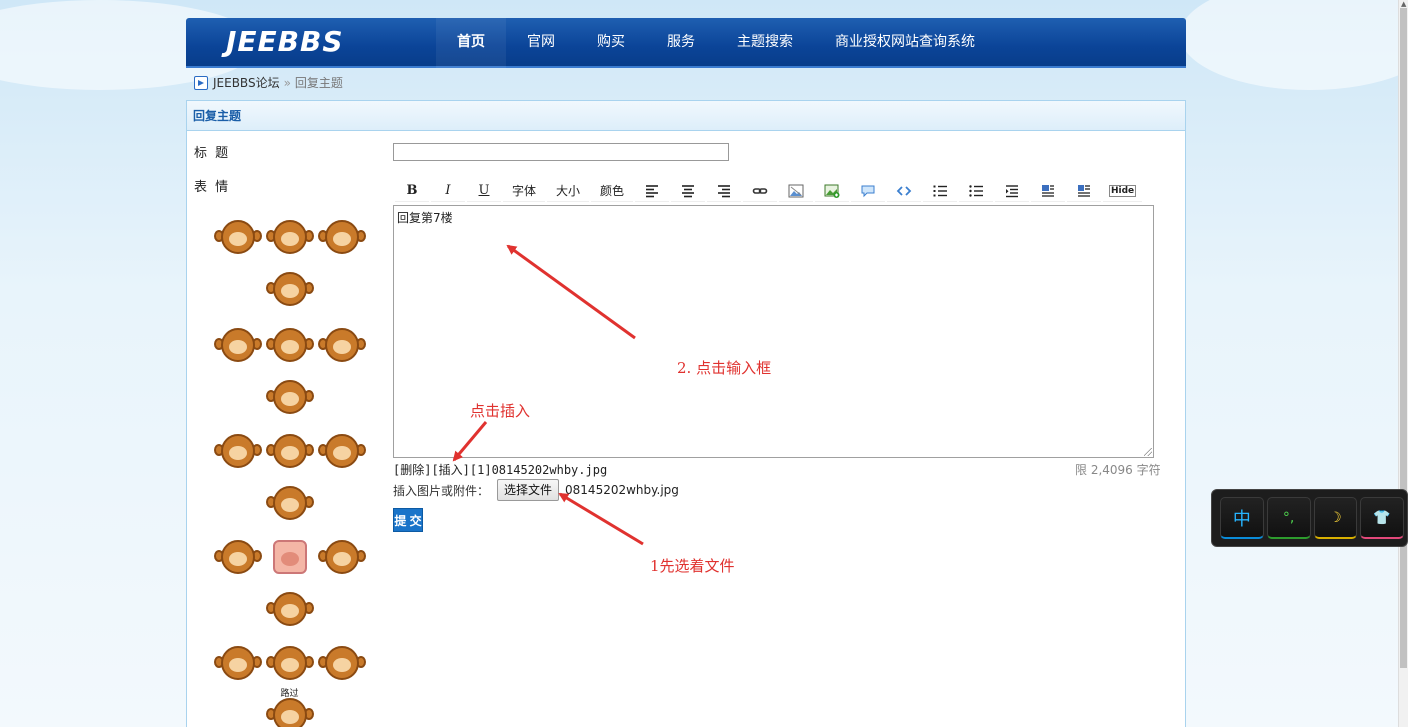 Image resolution: width=1408 pixels, height=727 pixels. What do you see at coordinates (290, 503) in the screenshot?
I see `emoji-monkey-scooter` at bounding box center [290, 503].